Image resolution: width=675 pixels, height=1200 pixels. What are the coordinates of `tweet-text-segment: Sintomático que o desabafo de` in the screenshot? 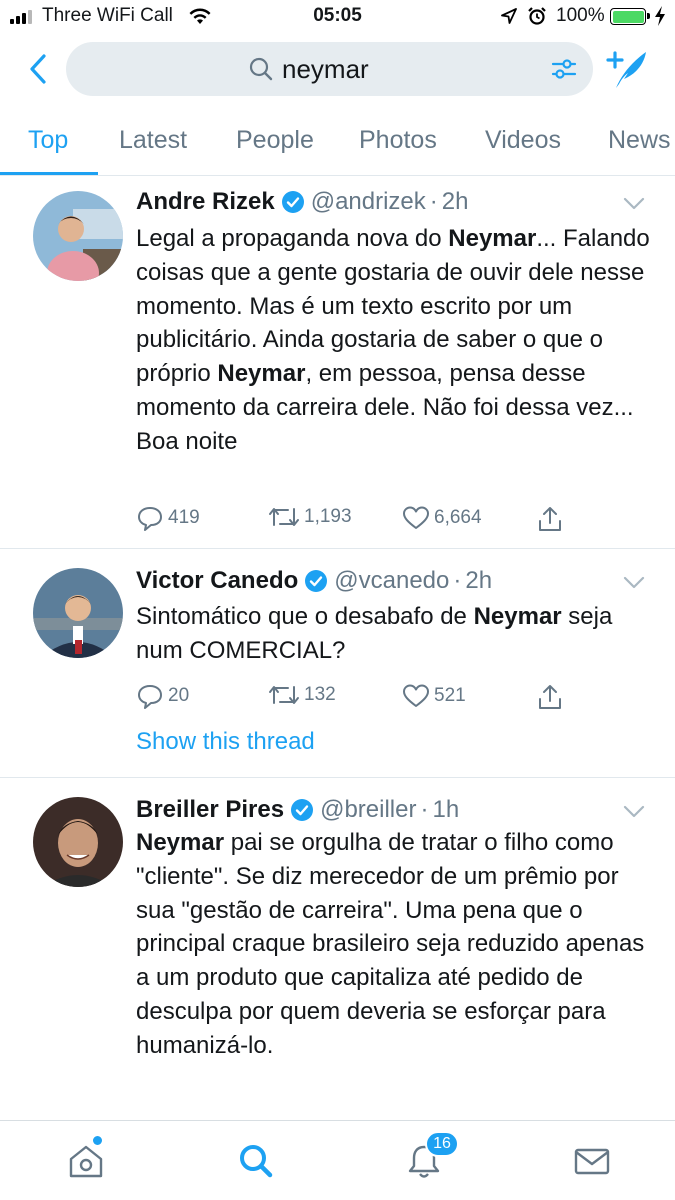 It's located at (305, 616).